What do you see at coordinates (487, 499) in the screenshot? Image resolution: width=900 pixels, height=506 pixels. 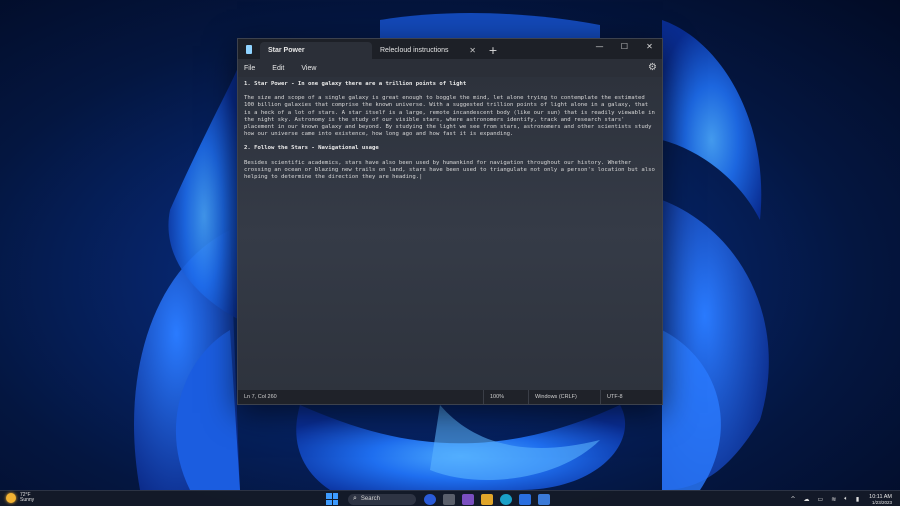 I see `file-explorer-icon` at bounding box center [487, 499].